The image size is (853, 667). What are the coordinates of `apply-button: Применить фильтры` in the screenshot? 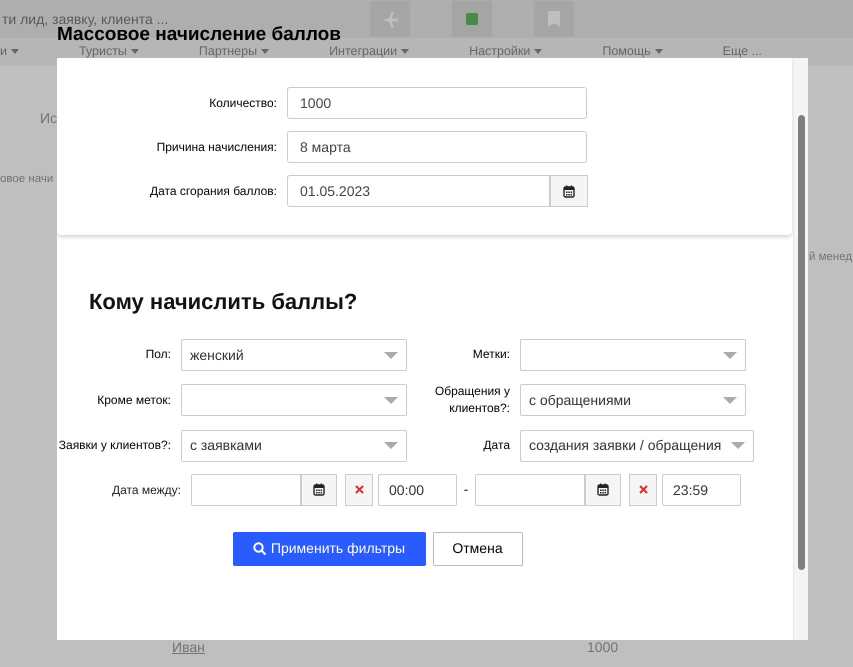 It's located at (329, 549).